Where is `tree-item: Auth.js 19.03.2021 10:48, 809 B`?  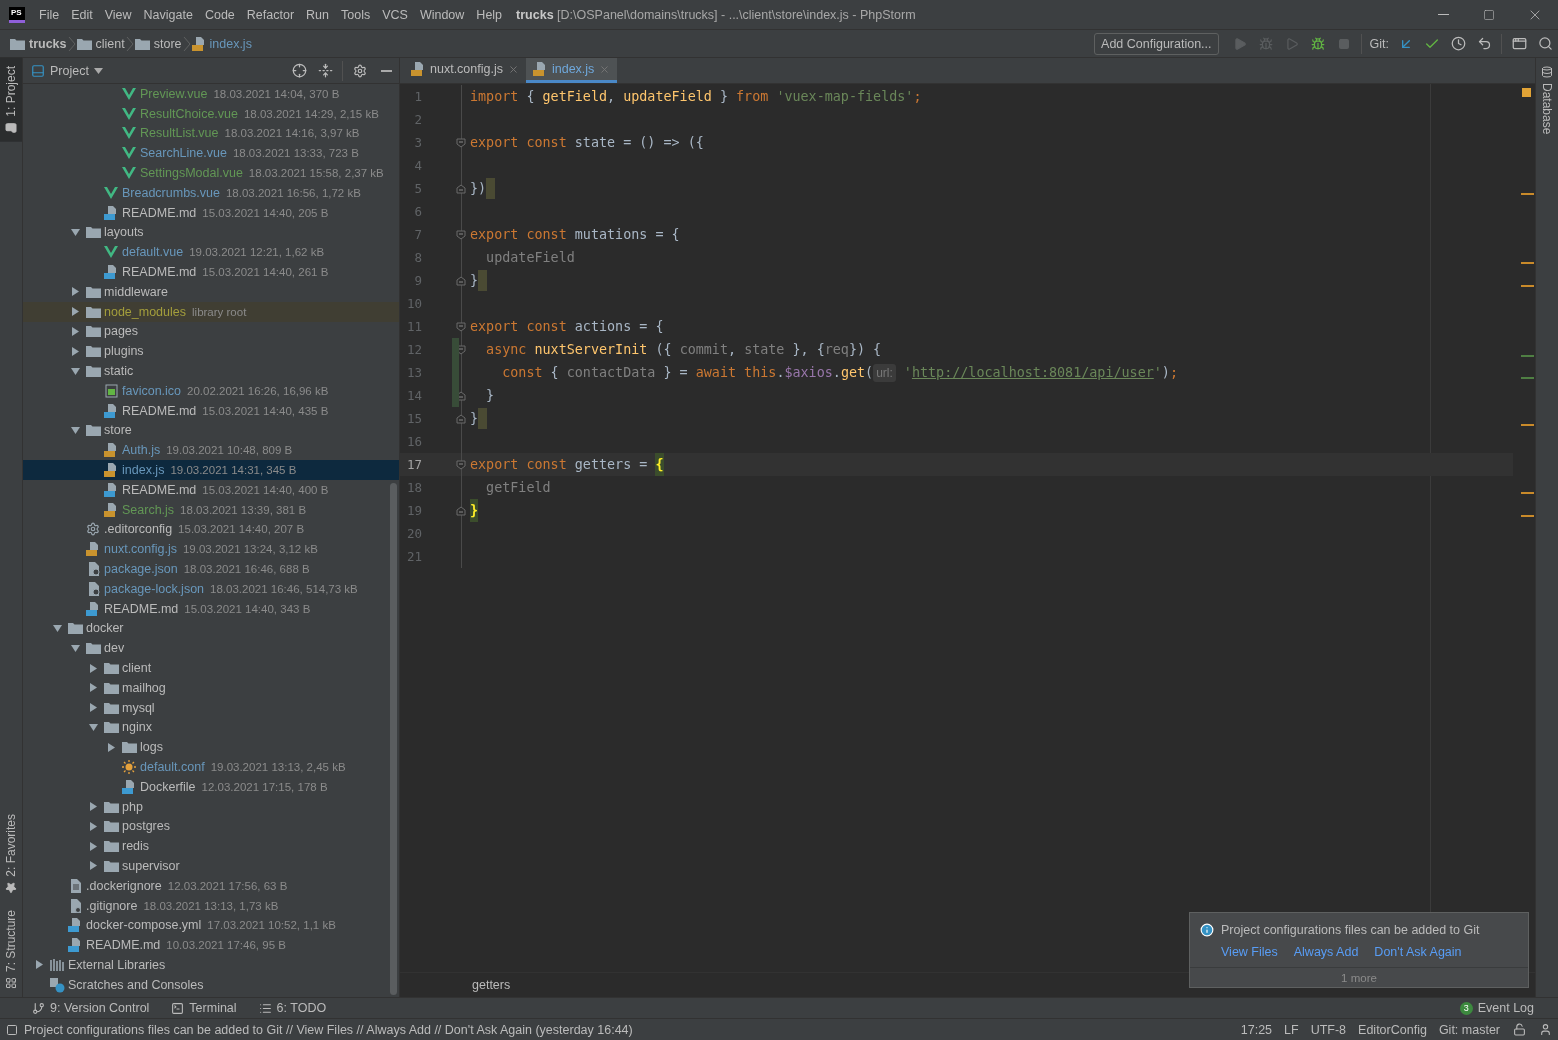
tree-item: Auth.js 19.03.2021 10:48, 809 B is located at coordinates (211, 450).